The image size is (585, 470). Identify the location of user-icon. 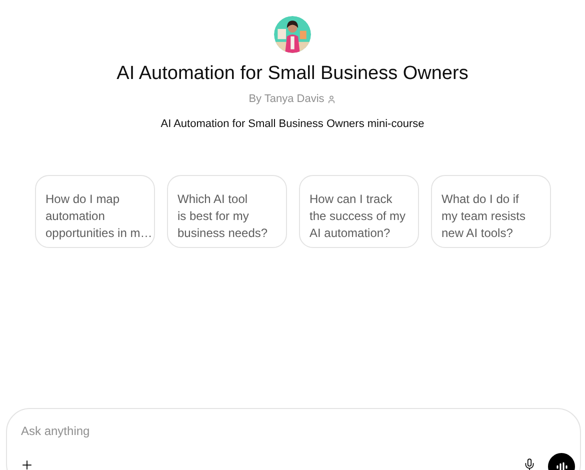
(331, 99).